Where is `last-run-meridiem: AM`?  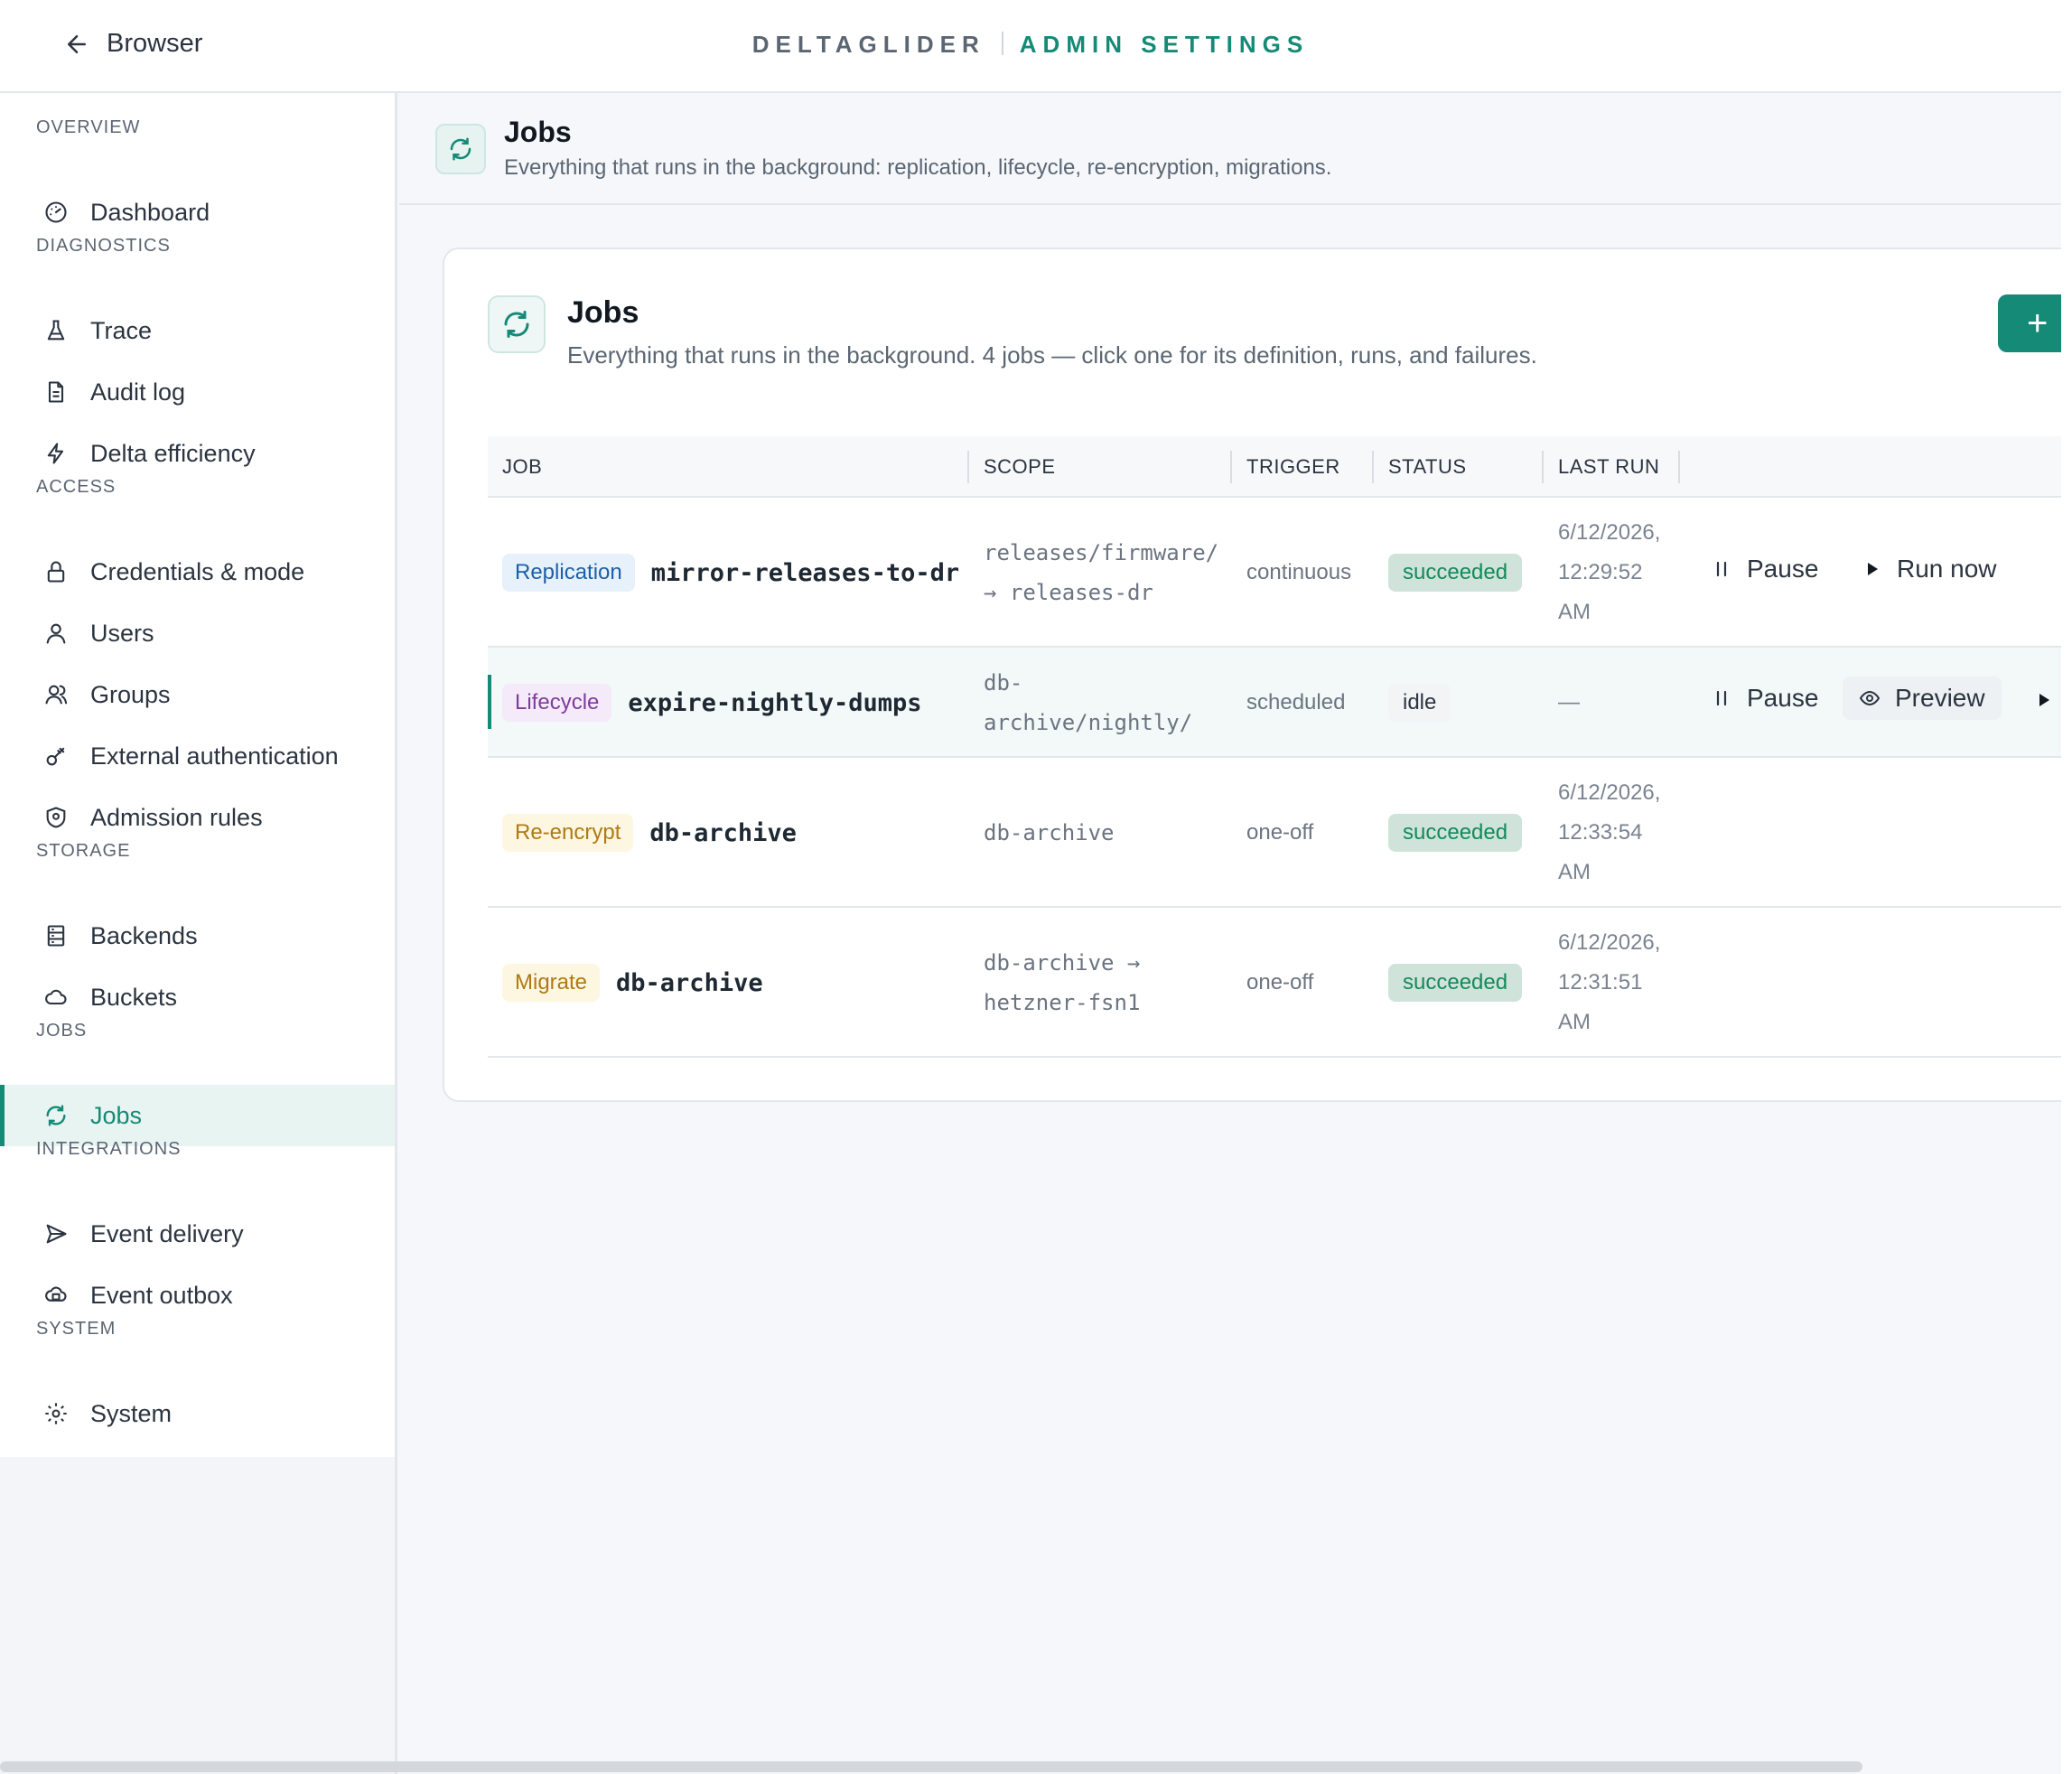 last-run-meridiem: AM is located at coordinates (1574, 612).